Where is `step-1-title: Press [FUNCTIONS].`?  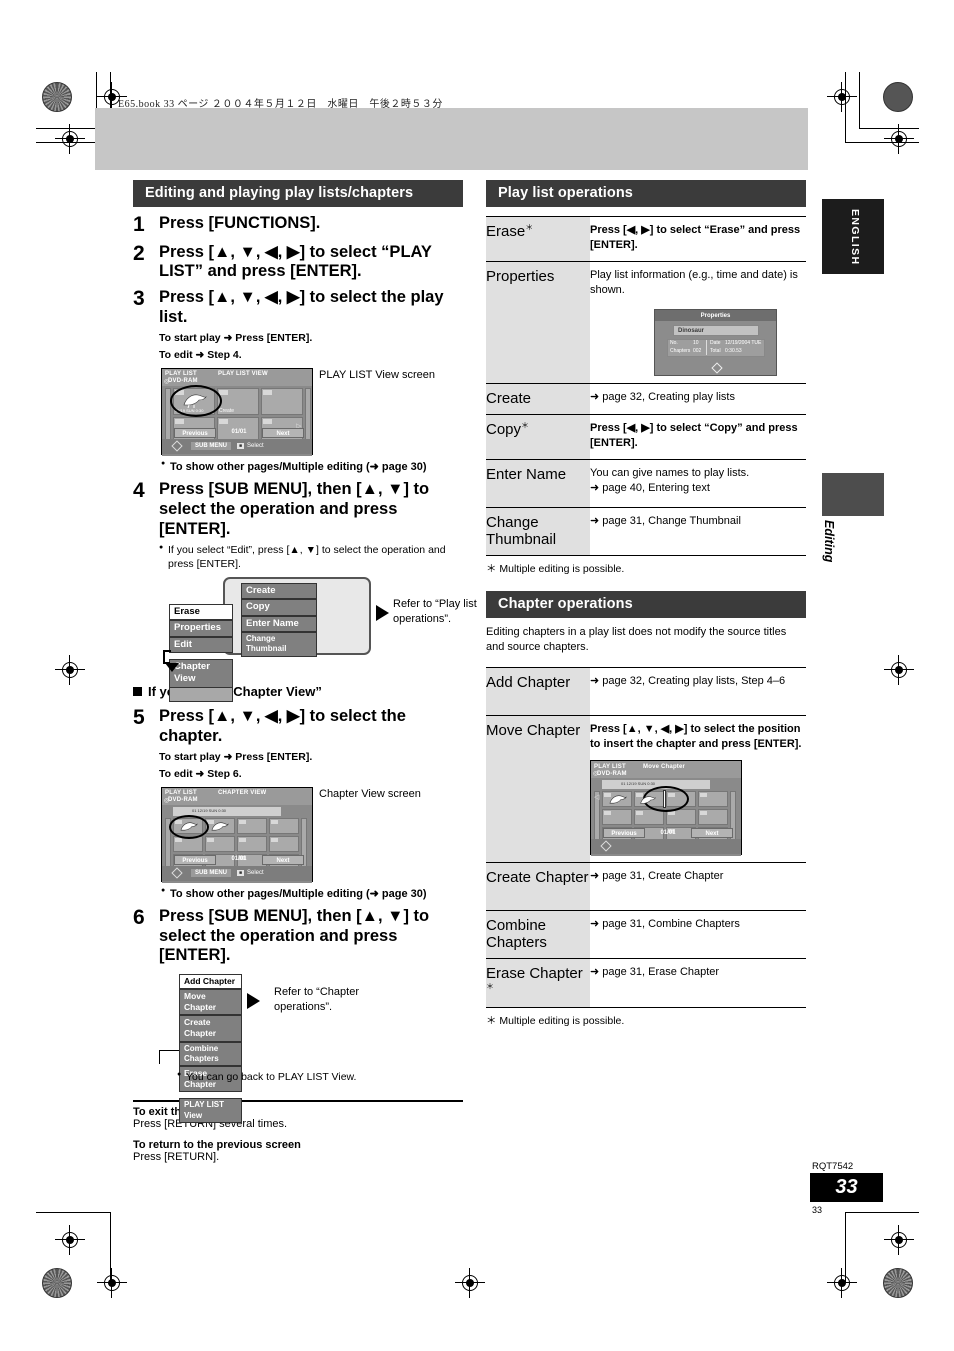
step-1-title: Press [FUNCTIONS]. is located at coordinates (240, 223).